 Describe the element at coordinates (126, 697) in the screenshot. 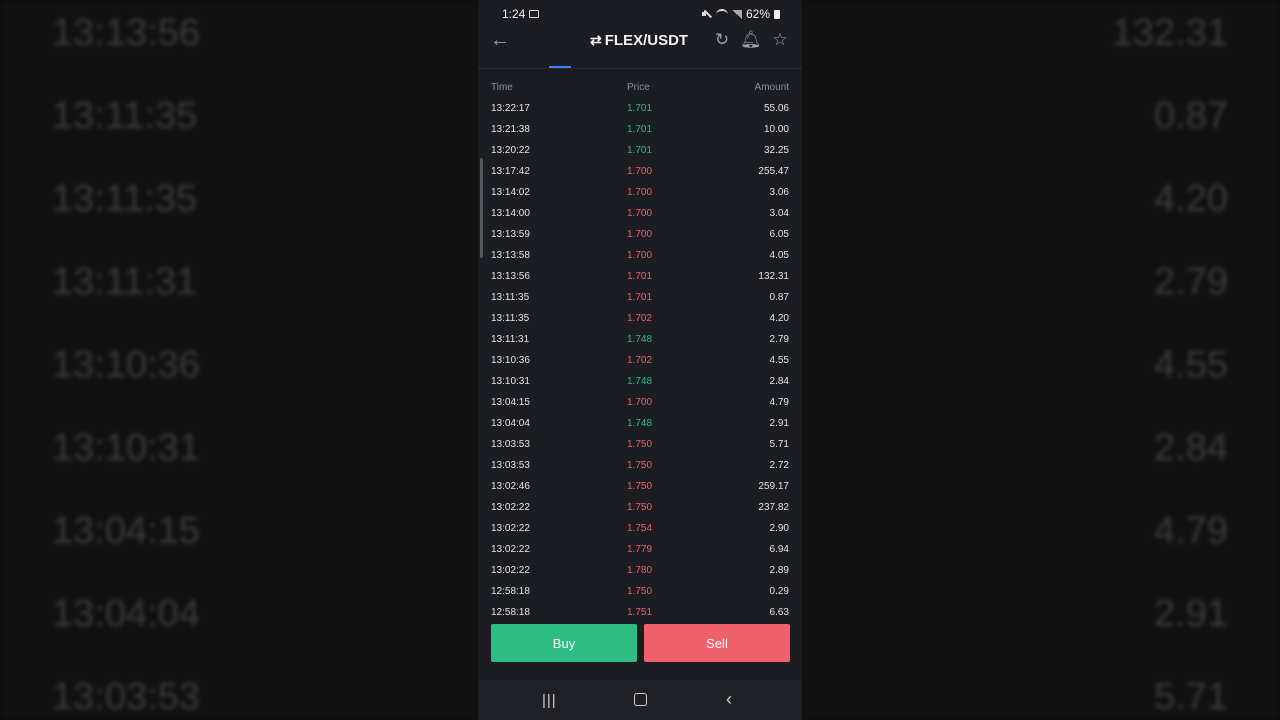

I see `background-time-text: 13:03:53` at that location.